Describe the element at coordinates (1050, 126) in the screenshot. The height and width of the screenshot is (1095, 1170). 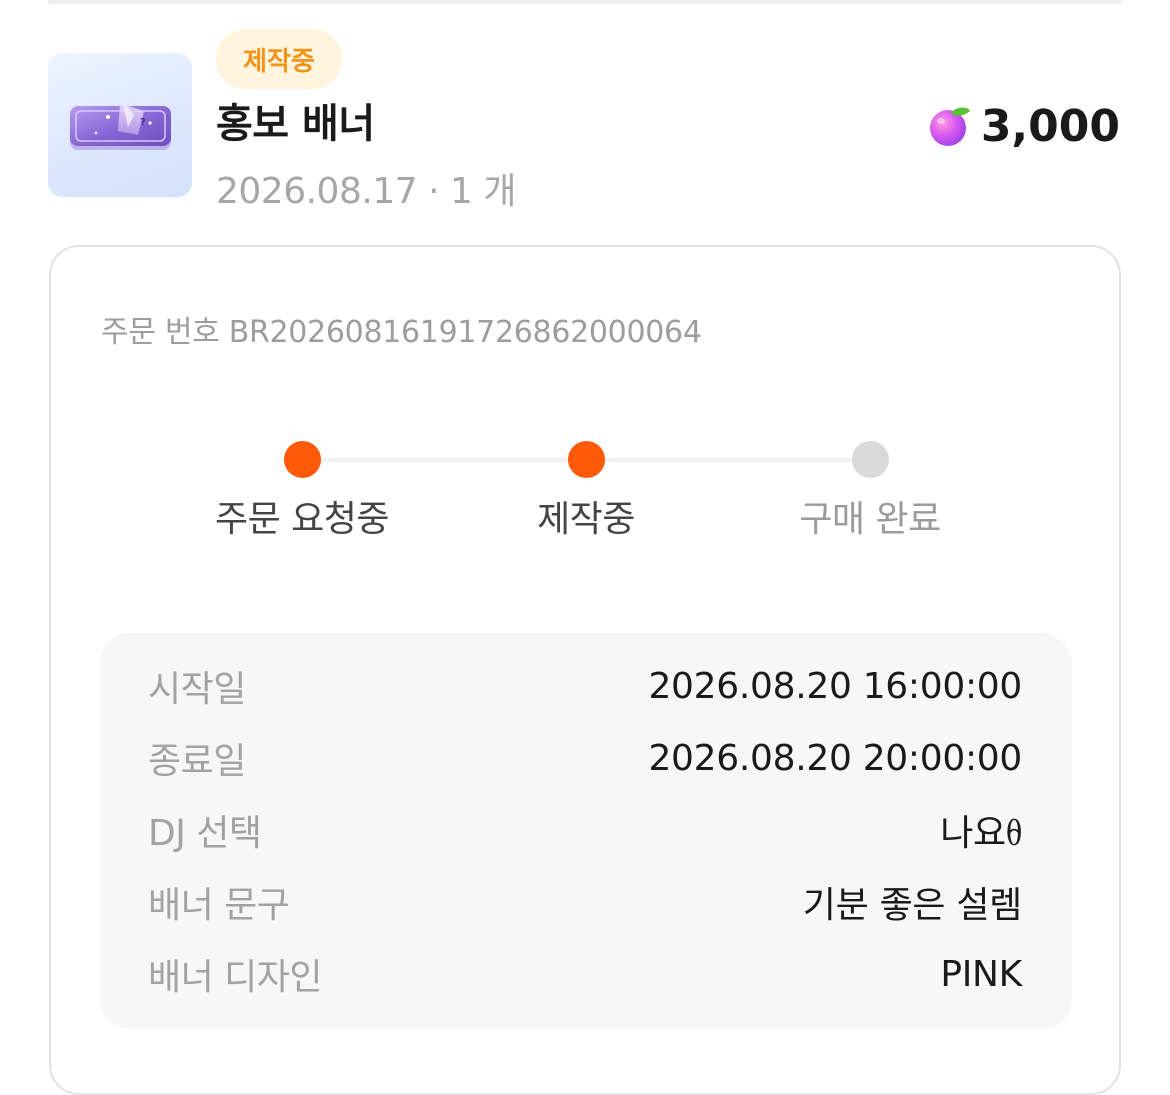
I see `price-amount: 3,000` at that location.